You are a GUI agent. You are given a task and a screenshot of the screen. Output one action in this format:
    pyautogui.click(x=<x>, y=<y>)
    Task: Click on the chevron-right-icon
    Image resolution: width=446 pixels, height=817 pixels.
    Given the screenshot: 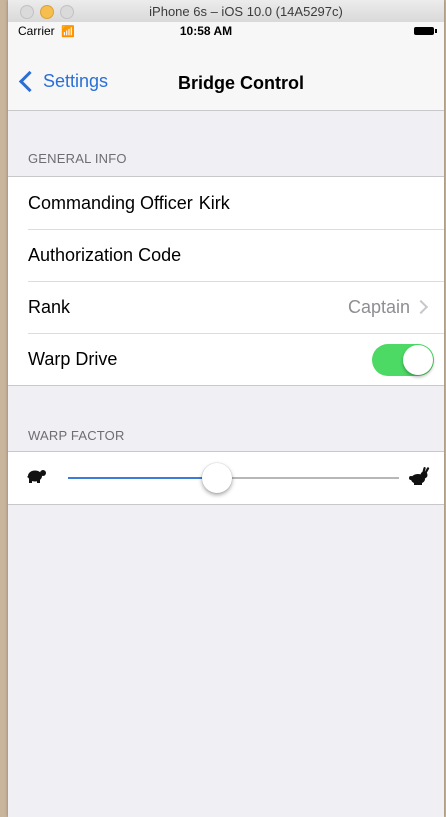 What is the action you would take?
    pyautogui.click(x=421, y=307)
    